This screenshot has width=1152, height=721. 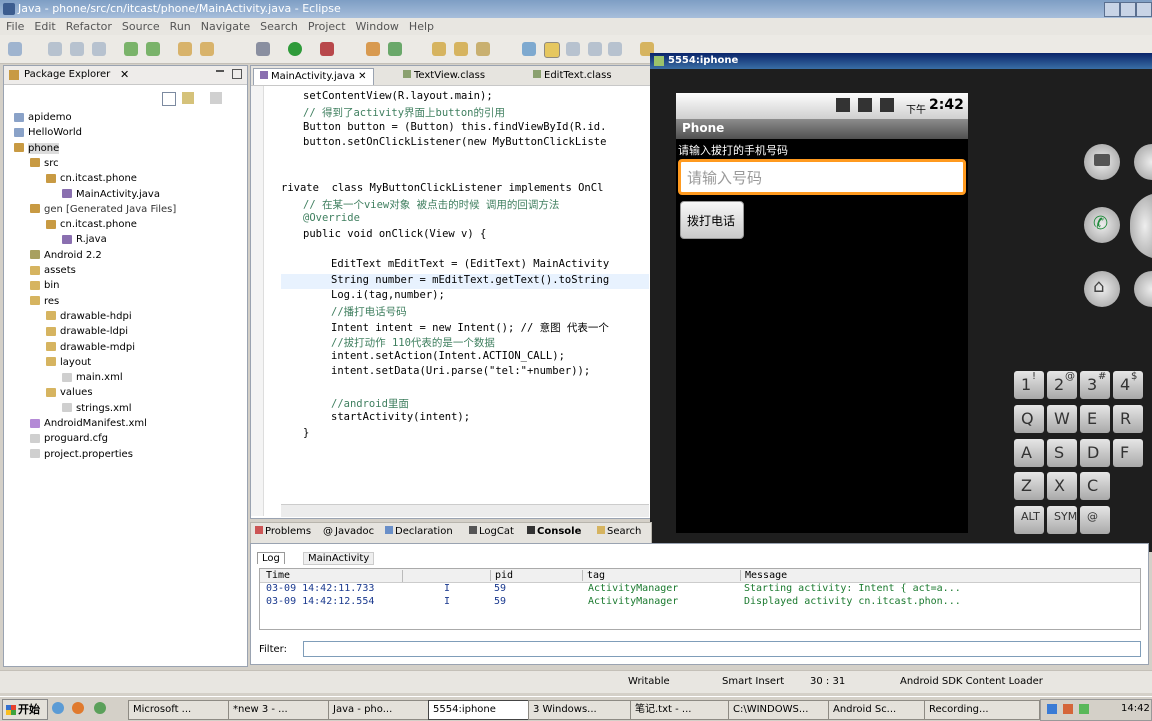 I want to click on tab-declaration: Declaration, so click(x=419, y=531).